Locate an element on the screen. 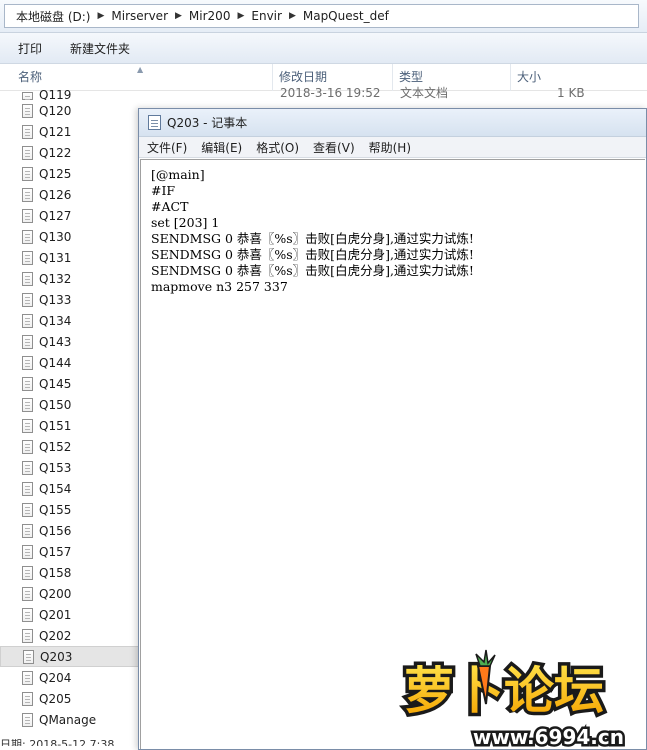  list-item: Q151 is located at coordinates (70, 425).